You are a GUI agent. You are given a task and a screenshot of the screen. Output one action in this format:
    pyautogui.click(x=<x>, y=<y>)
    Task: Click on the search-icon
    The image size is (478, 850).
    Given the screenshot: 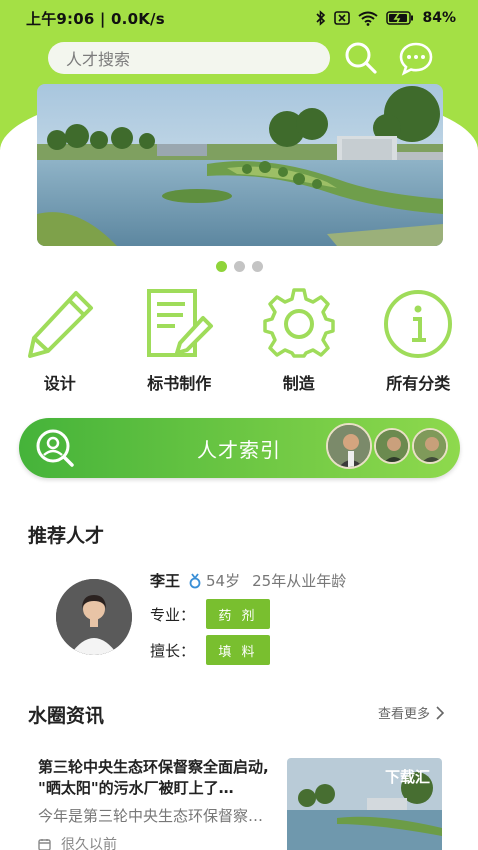 What is the action you would take?
    pyautogui.click(x=361, y=58)
    